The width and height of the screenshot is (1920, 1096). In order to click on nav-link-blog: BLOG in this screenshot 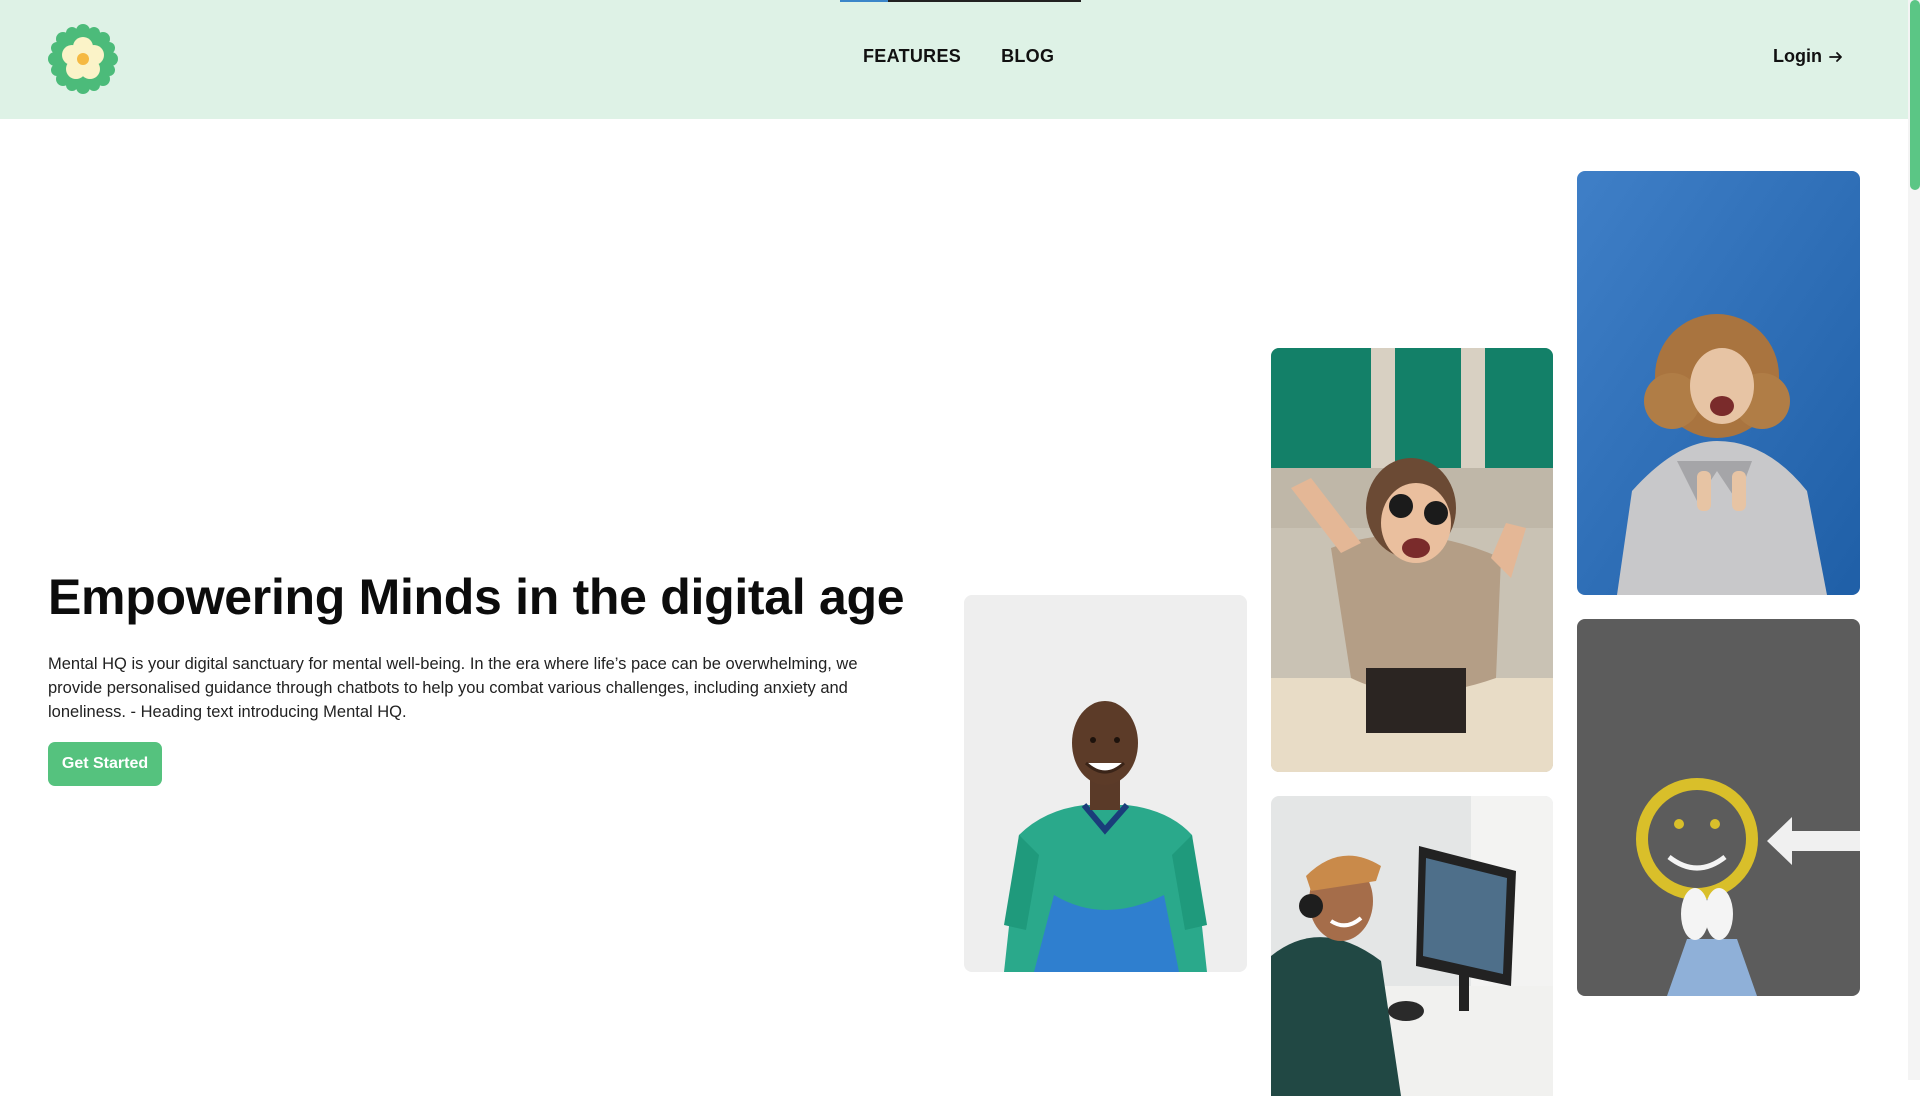, I will do `click(1027, 56)`.